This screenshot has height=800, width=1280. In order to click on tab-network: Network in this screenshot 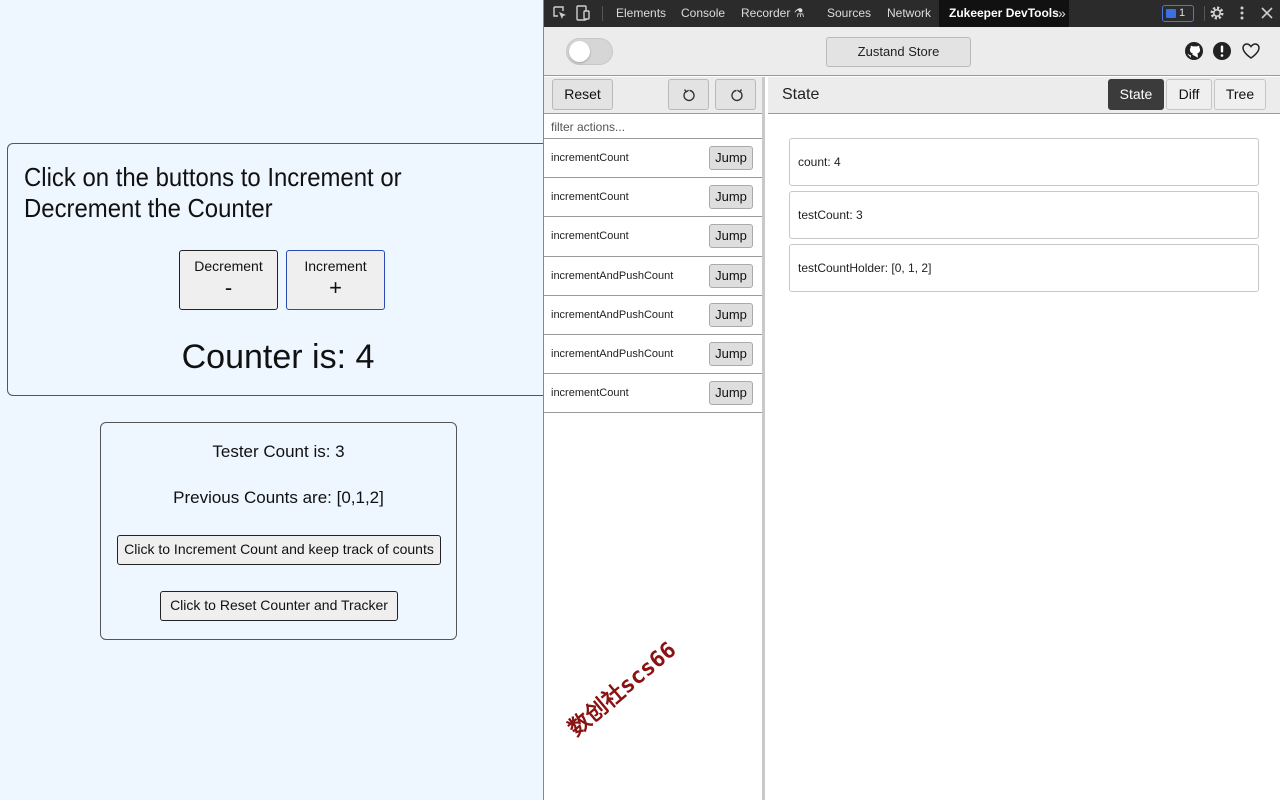, I will do `click(909, 13)`.